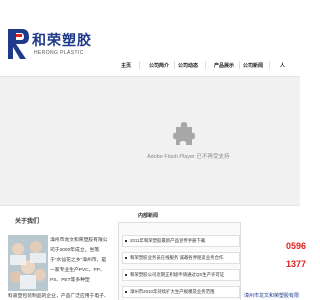  I want to click on news-item: 和荣塑胶公司近期正积极申请通过QS生产许可证, so click(181, 275).